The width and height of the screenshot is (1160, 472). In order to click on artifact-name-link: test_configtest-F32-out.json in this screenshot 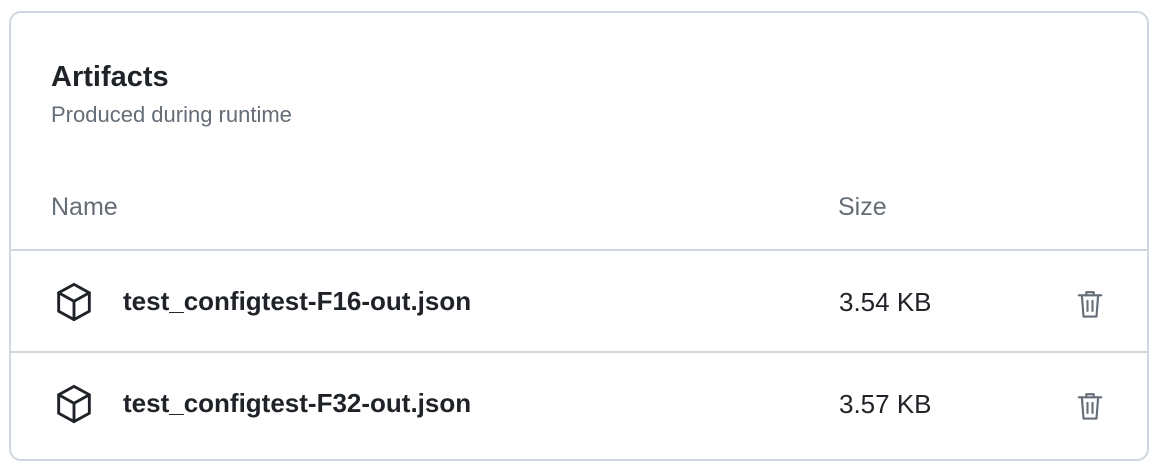, I will do `click(297, 403)`.